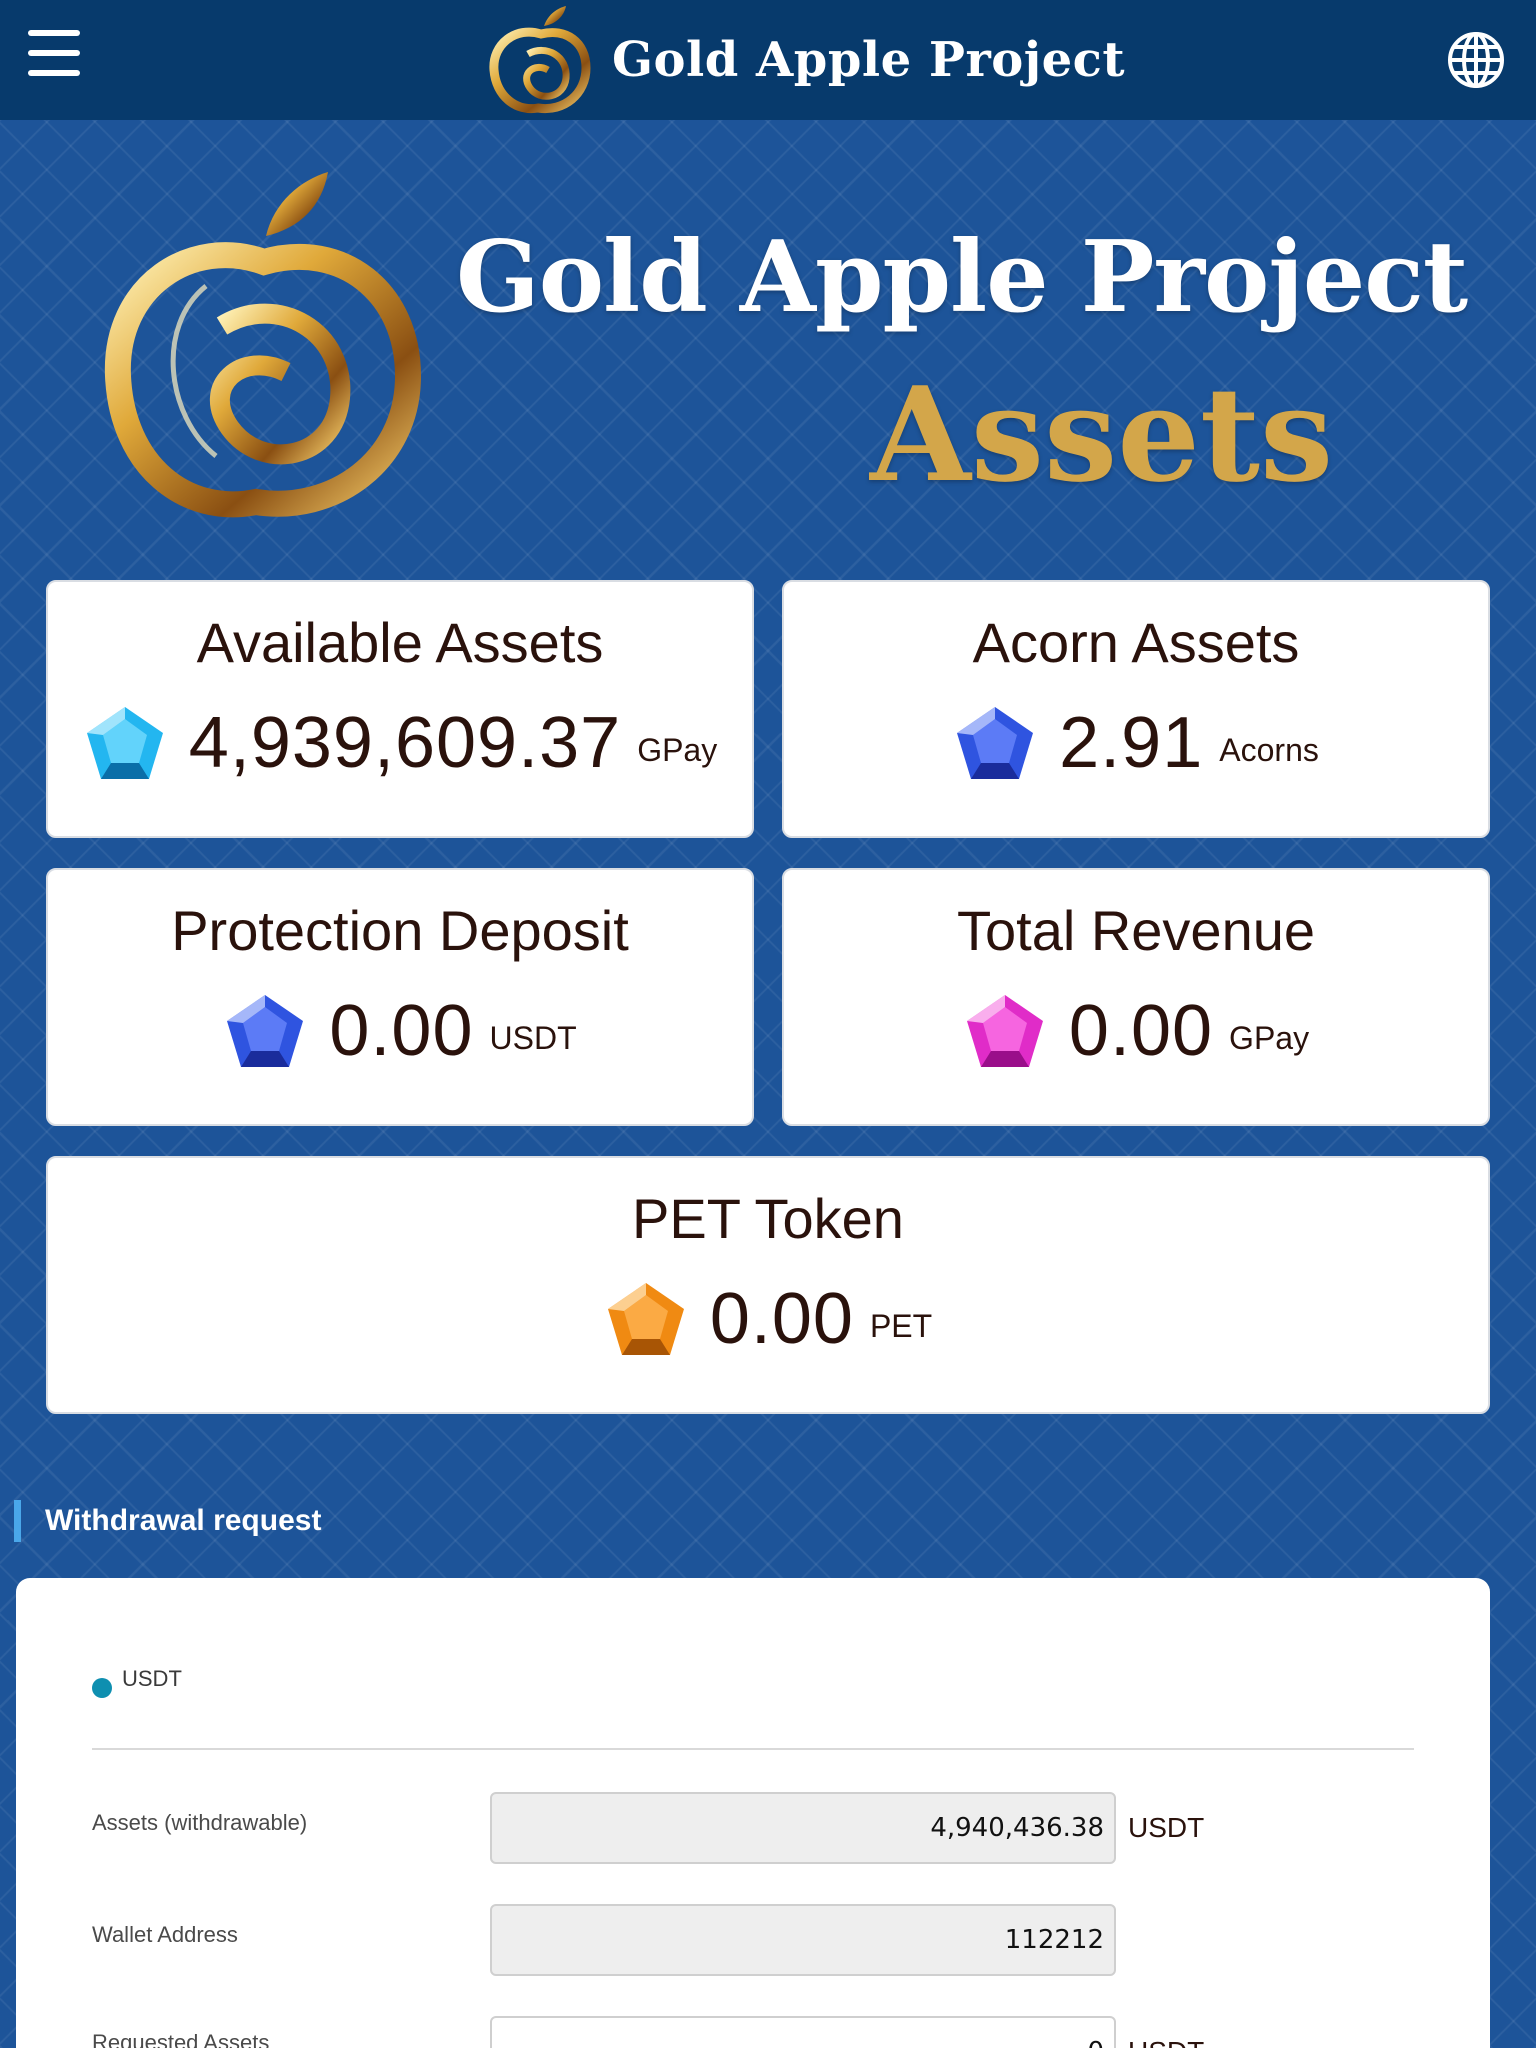 Image resolution: width=1536 pixels, height=2048 pixels. Describe the element at coordinates (1136, 642) in the screenshot. I see `card-title: Acorn Assets` at that location.